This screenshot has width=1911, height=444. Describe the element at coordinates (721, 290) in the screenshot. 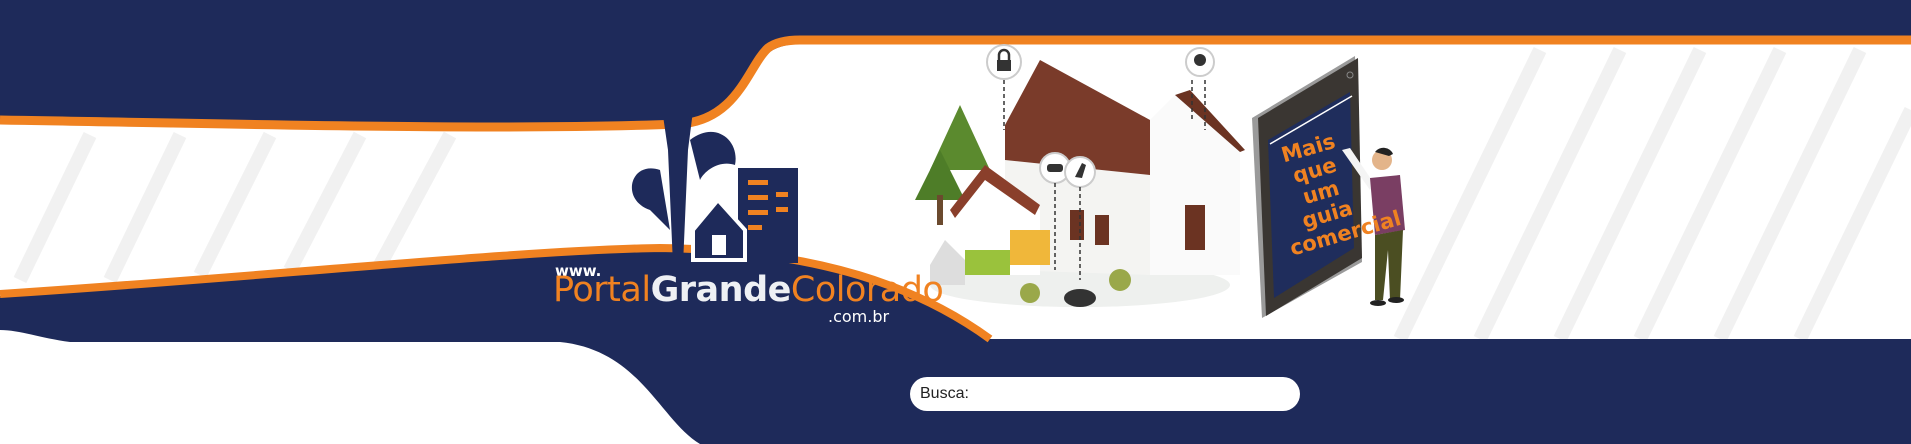

I see `logo-word-grande: Grande` at that location.